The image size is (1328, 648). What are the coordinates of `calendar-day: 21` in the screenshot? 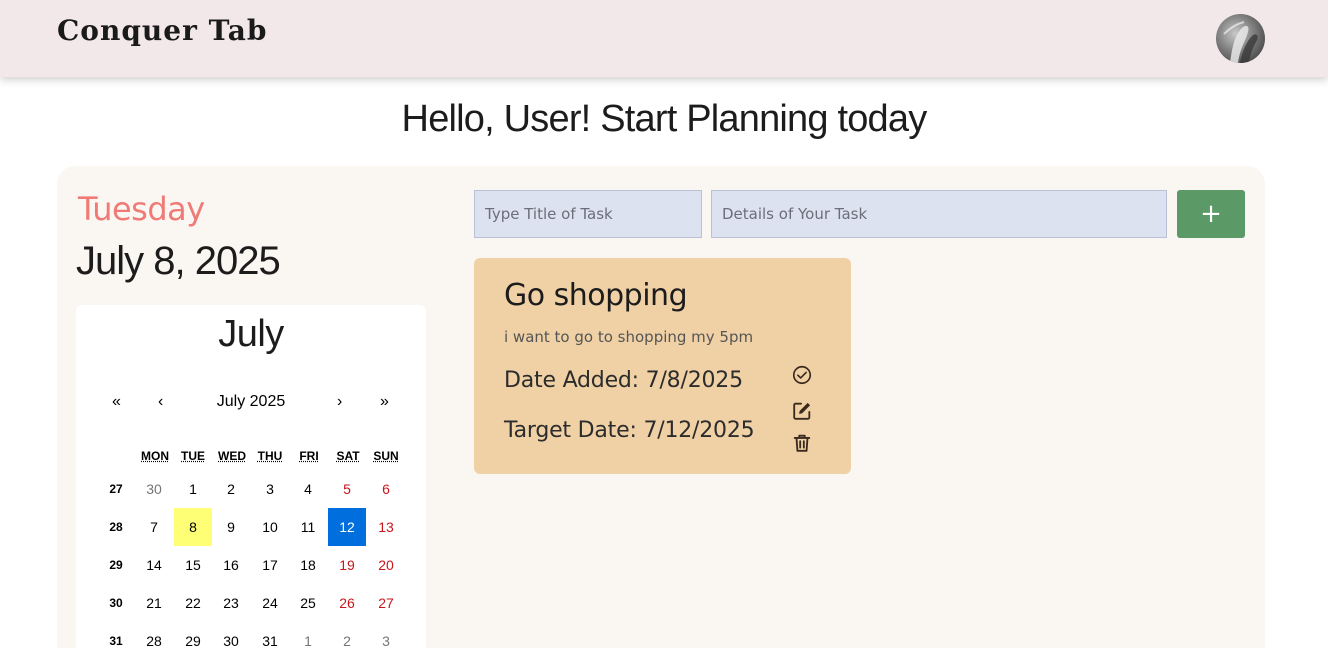 It's located at (154, 603).